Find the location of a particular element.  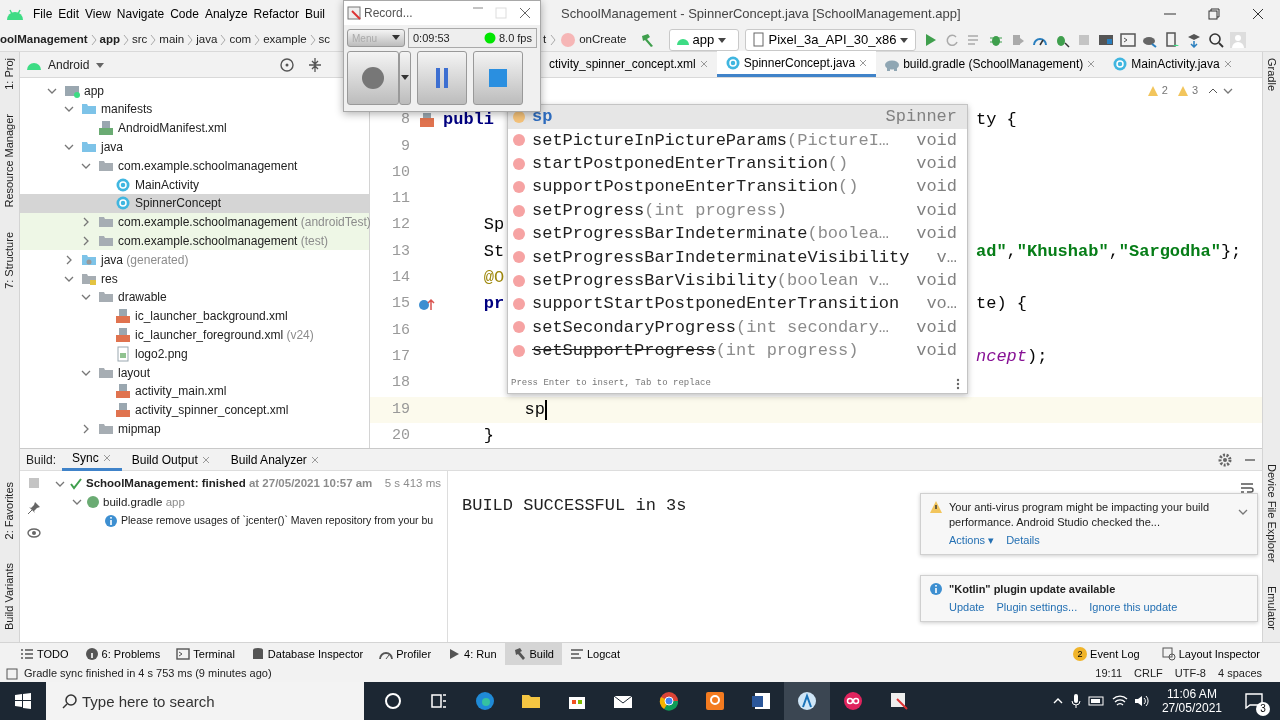

notification-link: Actions ▾ is located at coordinates (972, 540).